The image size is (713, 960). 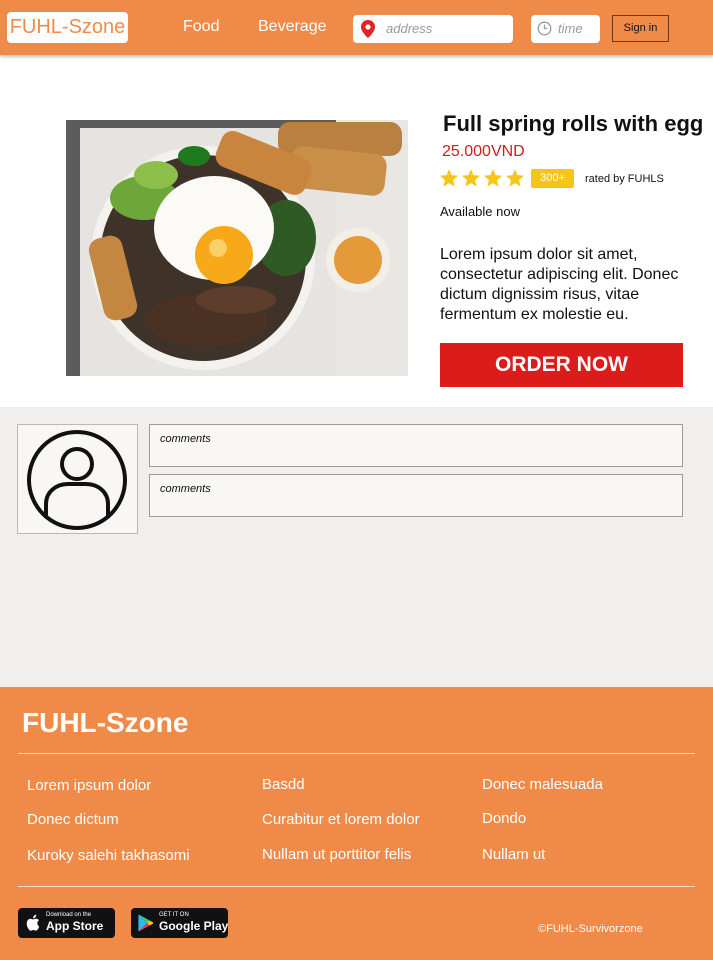 I want to click on app-store-label: App Store, so click(x=75, y=926).